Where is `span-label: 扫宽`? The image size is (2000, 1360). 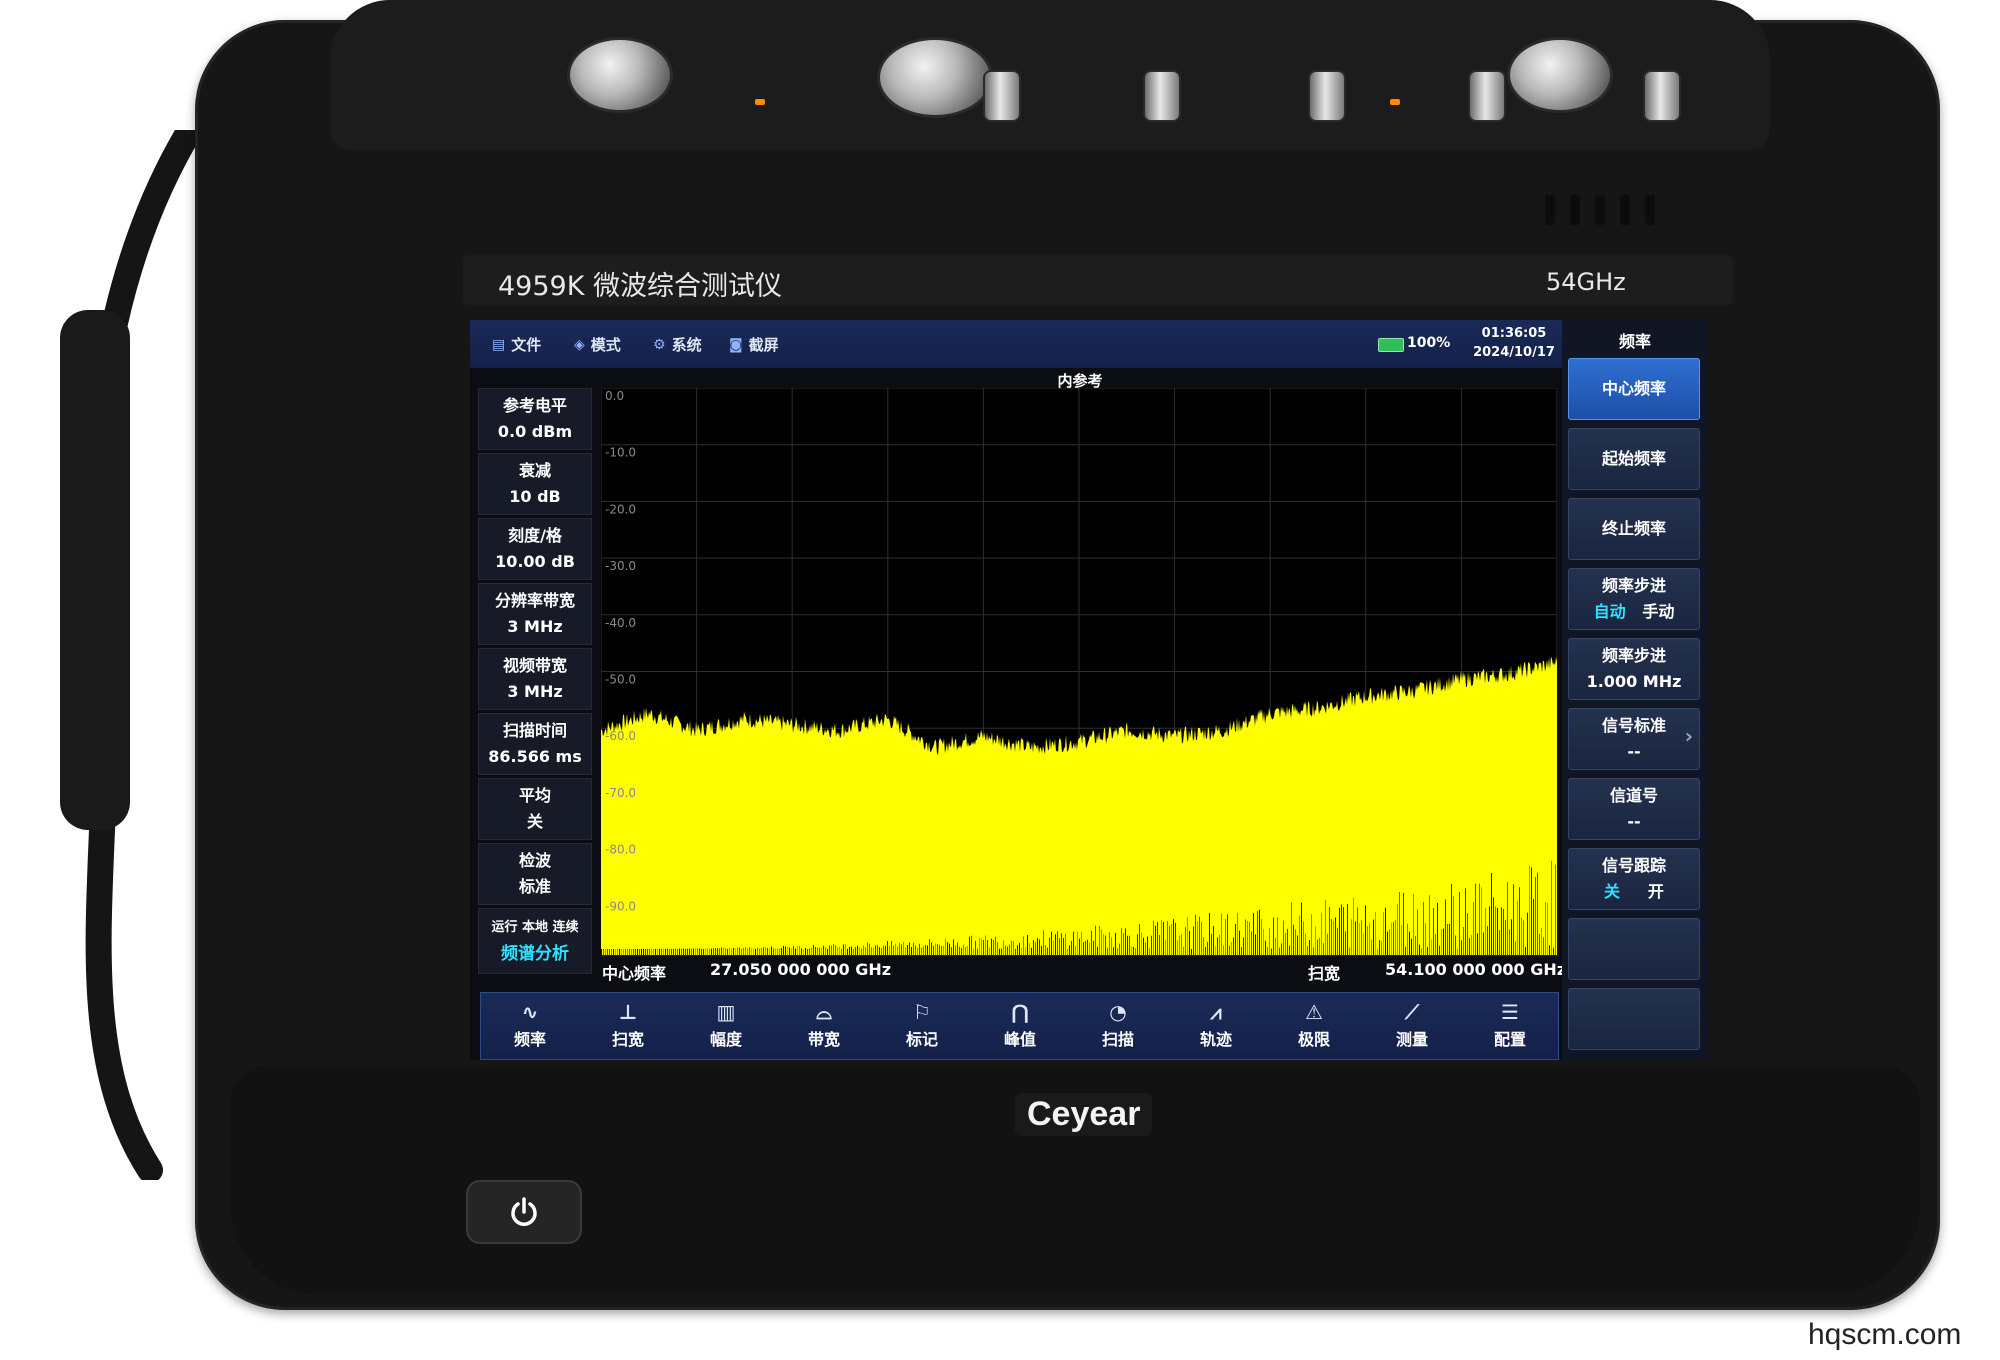
span-label: 扫宽 is located at coordinates (1324, 973).